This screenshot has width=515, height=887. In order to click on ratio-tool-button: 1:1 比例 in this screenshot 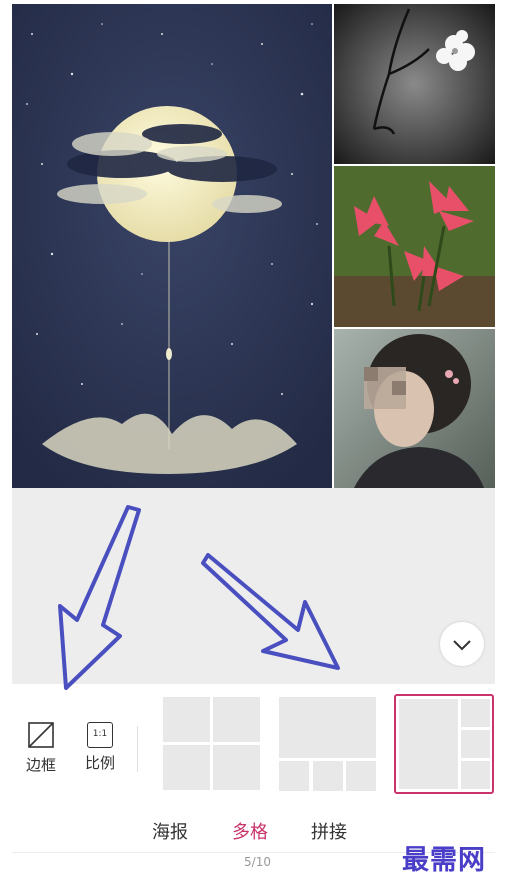, I will do `click(100, 746)`.